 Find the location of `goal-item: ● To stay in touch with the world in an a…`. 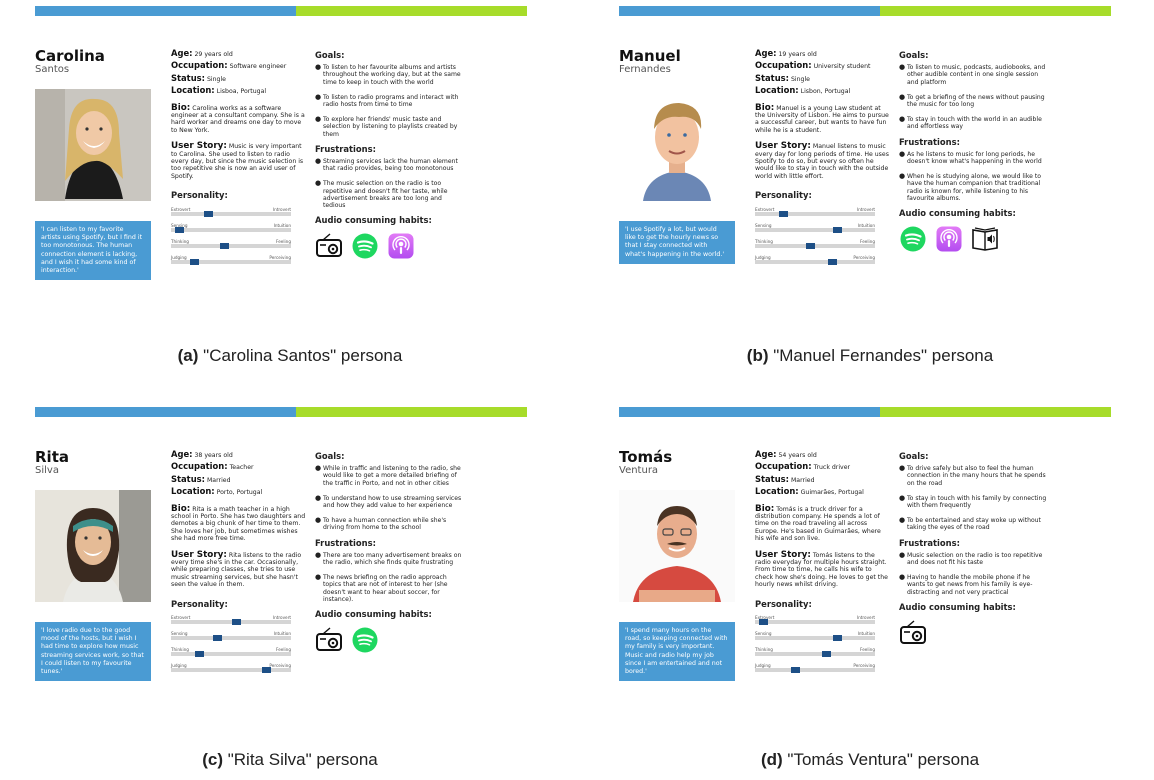

goal-item: ● To stay in touch with the world in an a… is located at coordinates (974, 123).